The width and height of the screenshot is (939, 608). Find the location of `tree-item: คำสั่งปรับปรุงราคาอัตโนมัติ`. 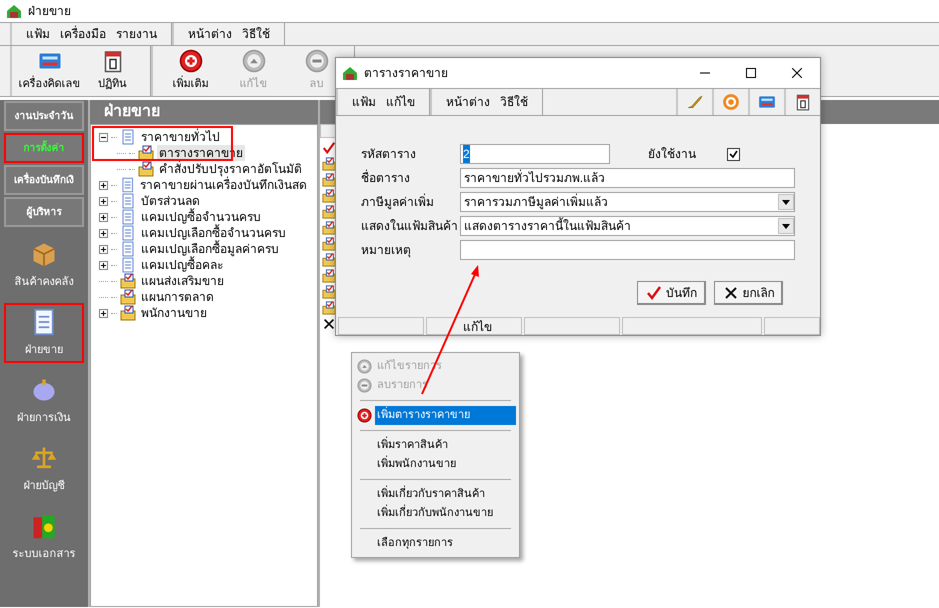

tree-item: คำสั่งปรับปรุงราคาอัตโนมัติ is located at coordinates (230, 169).